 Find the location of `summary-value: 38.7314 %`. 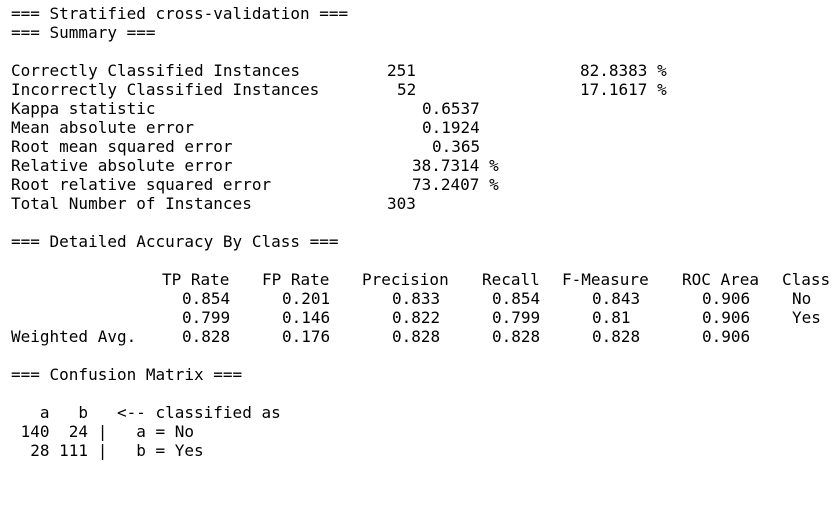

summary-value: 38.7314 % is located at coordinates (455, 165).